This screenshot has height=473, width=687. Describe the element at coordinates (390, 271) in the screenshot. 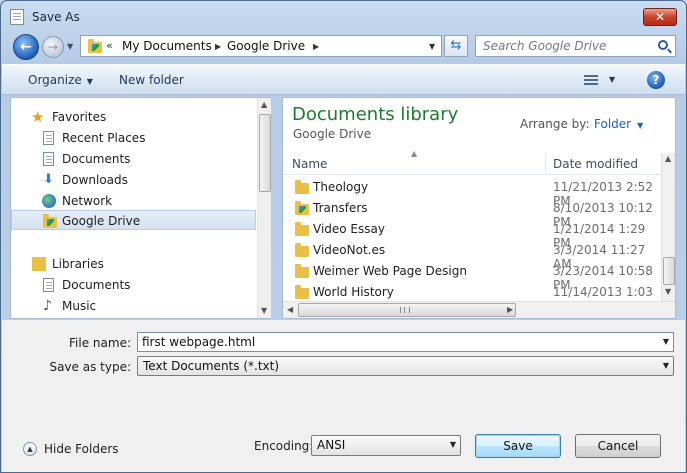

I see `file-name: Weimer Web Page Design` at that location.